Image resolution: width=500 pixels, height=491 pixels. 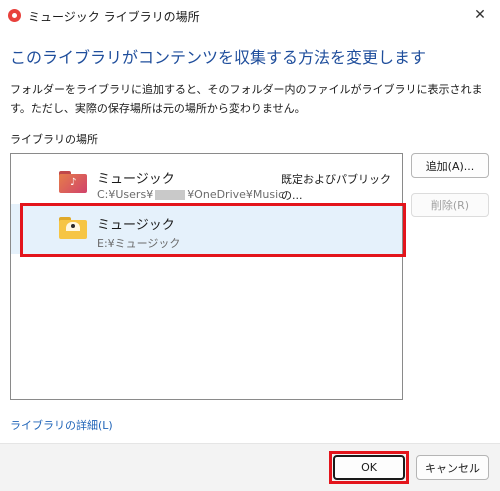 I want to click on location-path: E:¥ミュージック, so click(x=139, y=243).